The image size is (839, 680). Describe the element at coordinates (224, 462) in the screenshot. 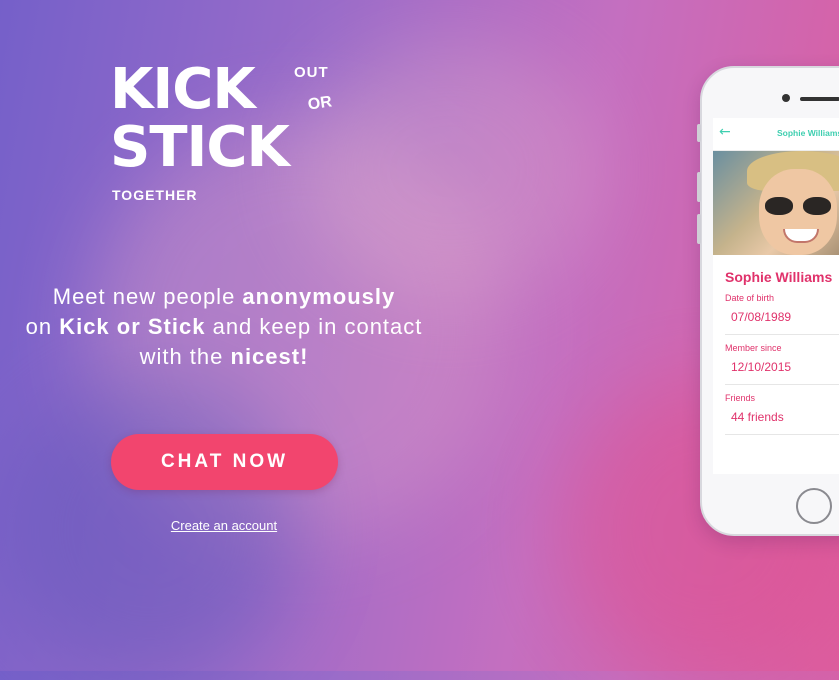

I see `chat-now-button: CHAT NOW` at that location.